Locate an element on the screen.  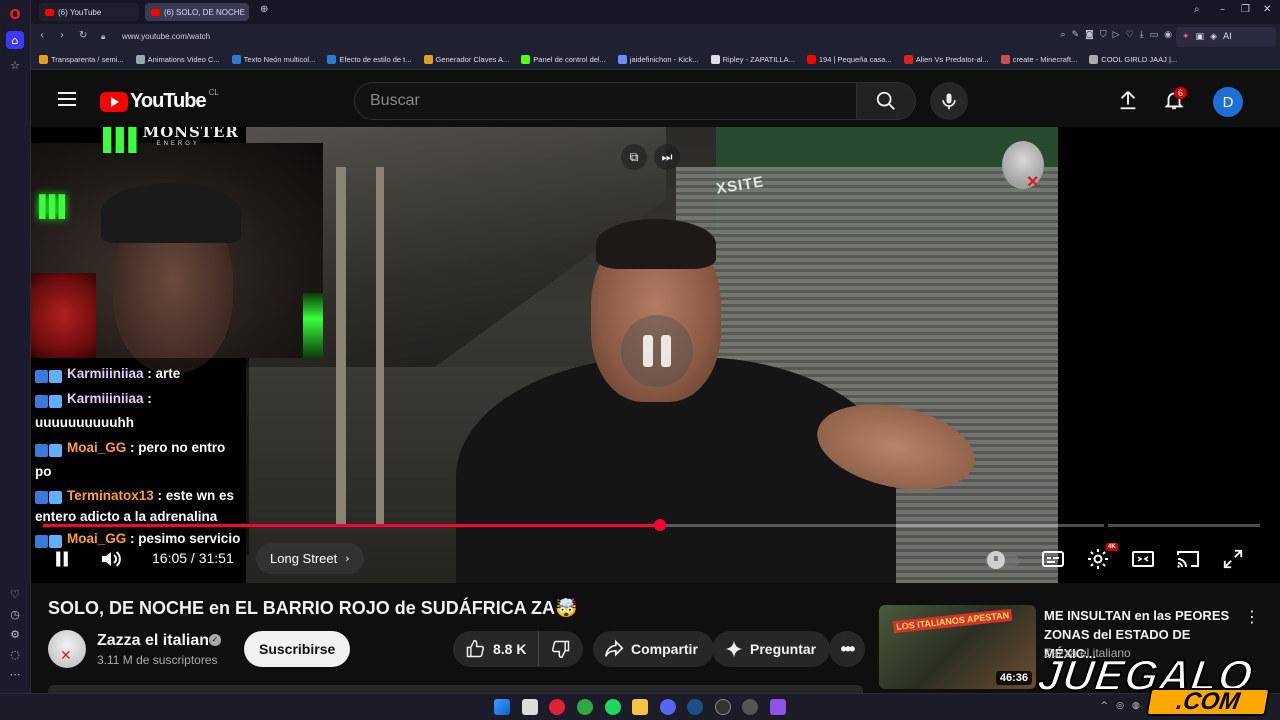
edit-icon: ✎ is located at coordinates (1076, 35).